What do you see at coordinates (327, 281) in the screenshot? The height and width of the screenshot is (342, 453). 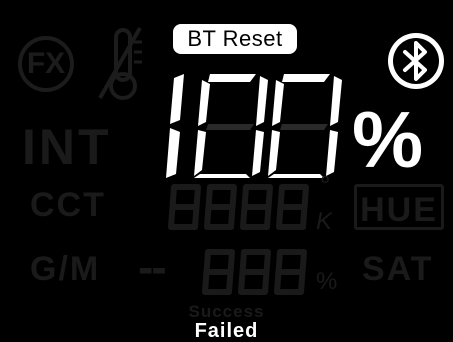 I see `gm-unit: %` at bounding box center [327, 281].